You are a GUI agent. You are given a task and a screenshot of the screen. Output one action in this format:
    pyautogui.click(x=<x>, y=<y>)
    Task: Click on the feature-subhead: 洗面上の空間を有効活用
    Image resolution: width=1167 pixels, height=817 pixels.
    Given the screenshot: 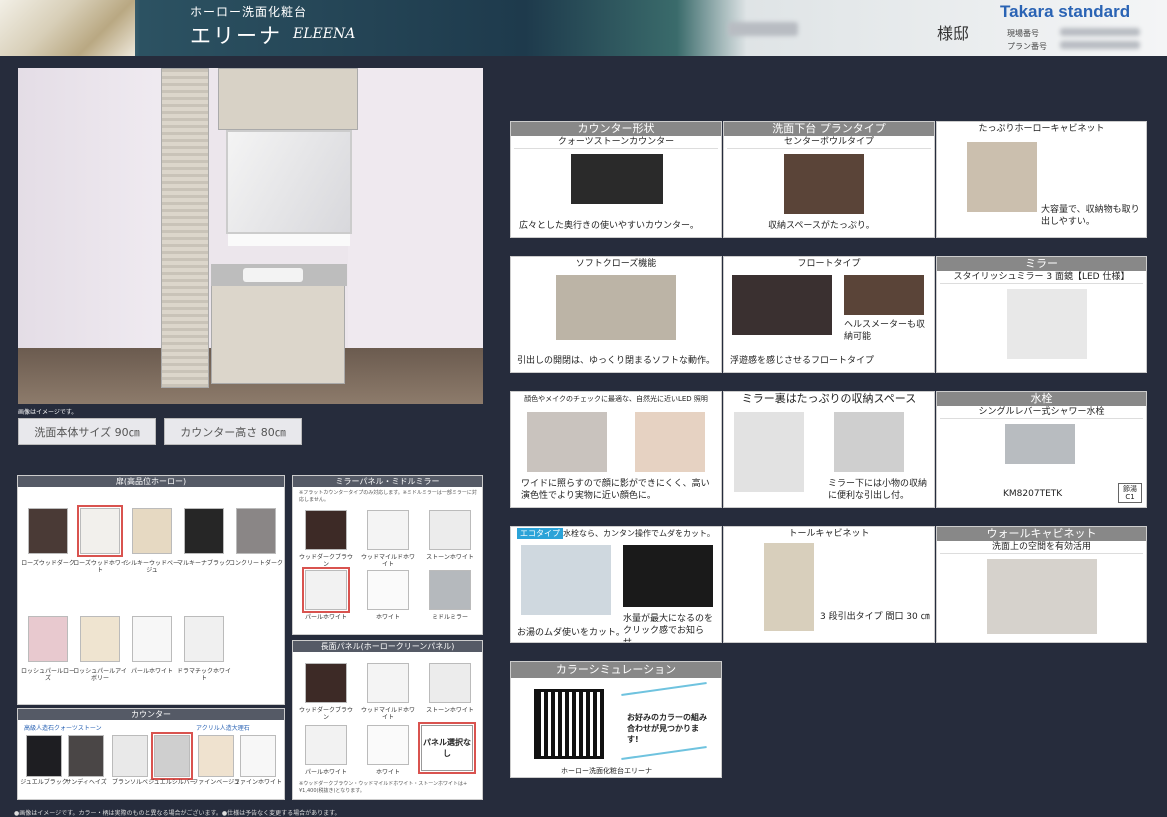 What is the action you would take?
    pyautogui.click(x=1041, y=547)
    